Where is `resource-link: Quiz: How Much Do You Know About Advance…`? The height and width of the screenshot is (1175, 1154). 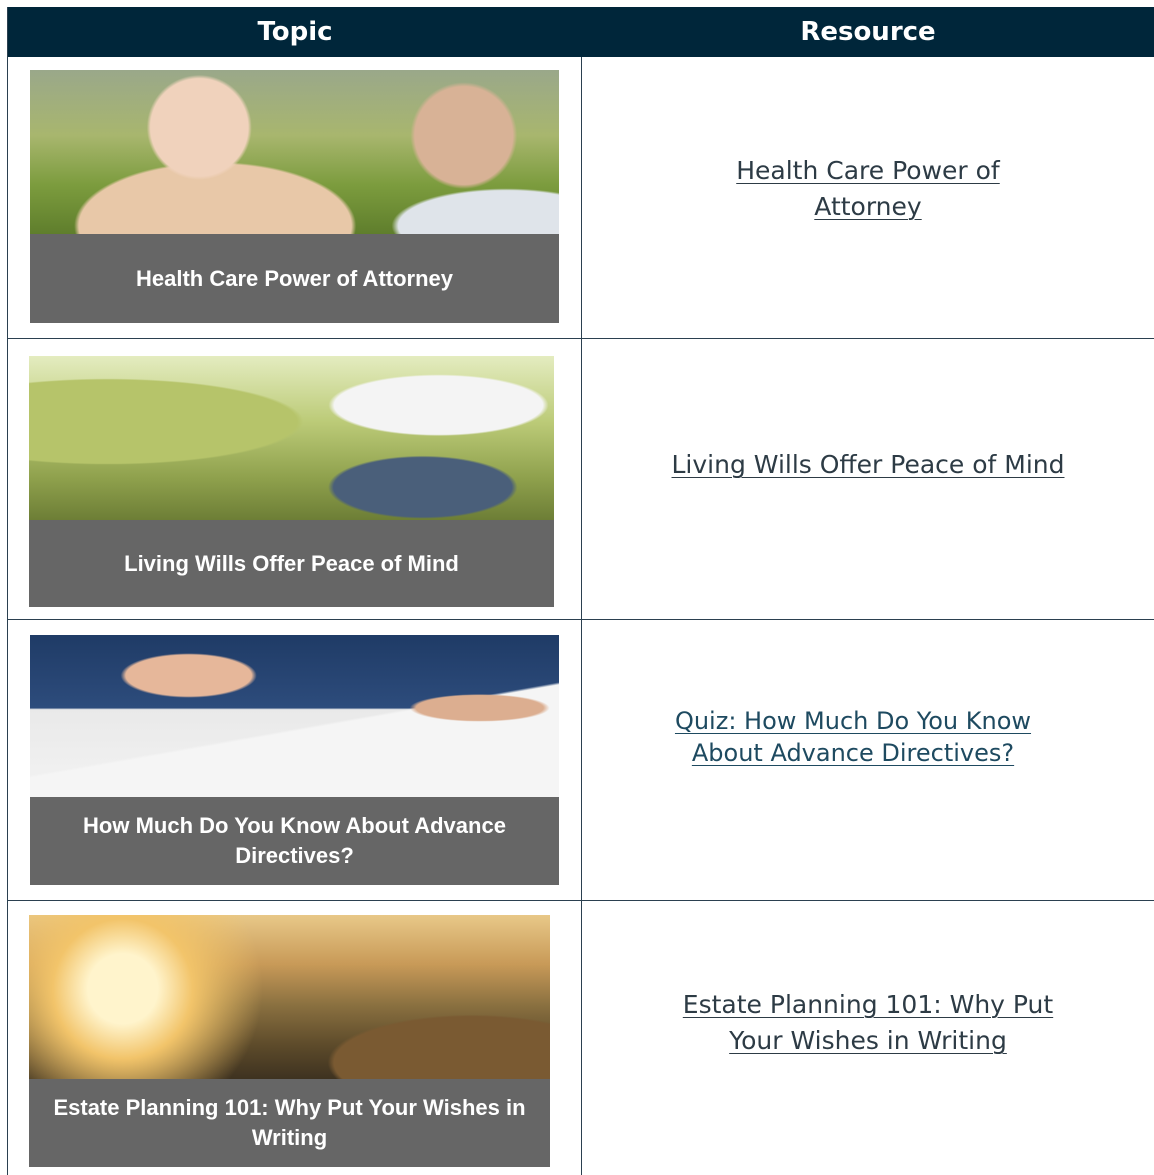 resource-link: Quiz: How Much Do You Know About Advance… is located at coordinates (853, 737).